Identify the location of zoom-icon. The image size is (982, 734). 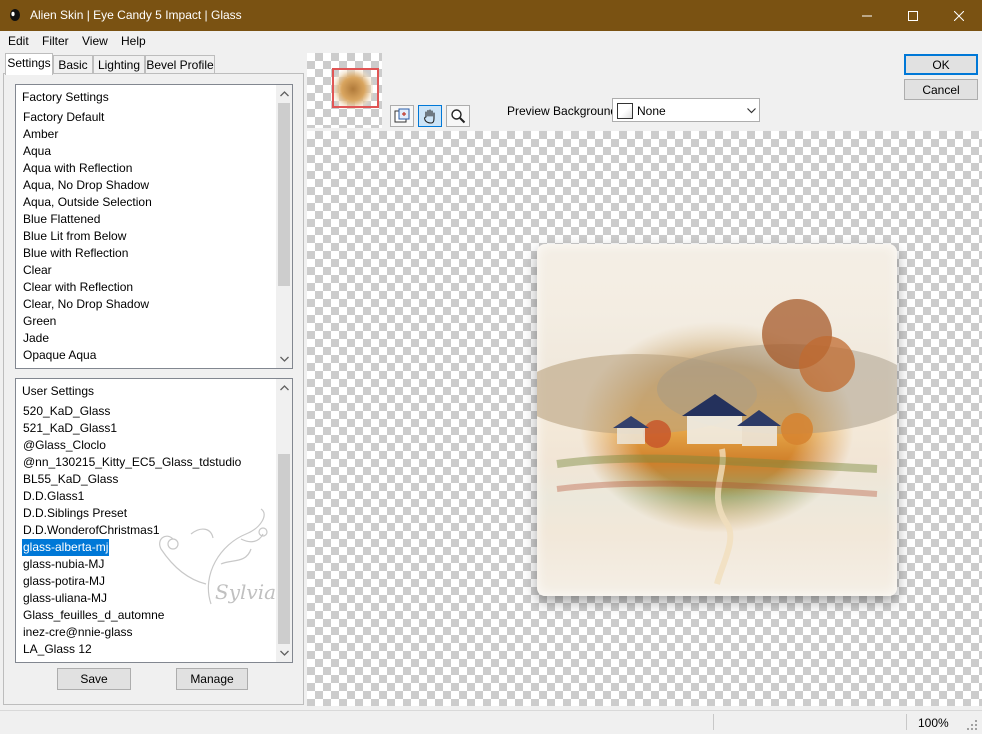
(458, 116).